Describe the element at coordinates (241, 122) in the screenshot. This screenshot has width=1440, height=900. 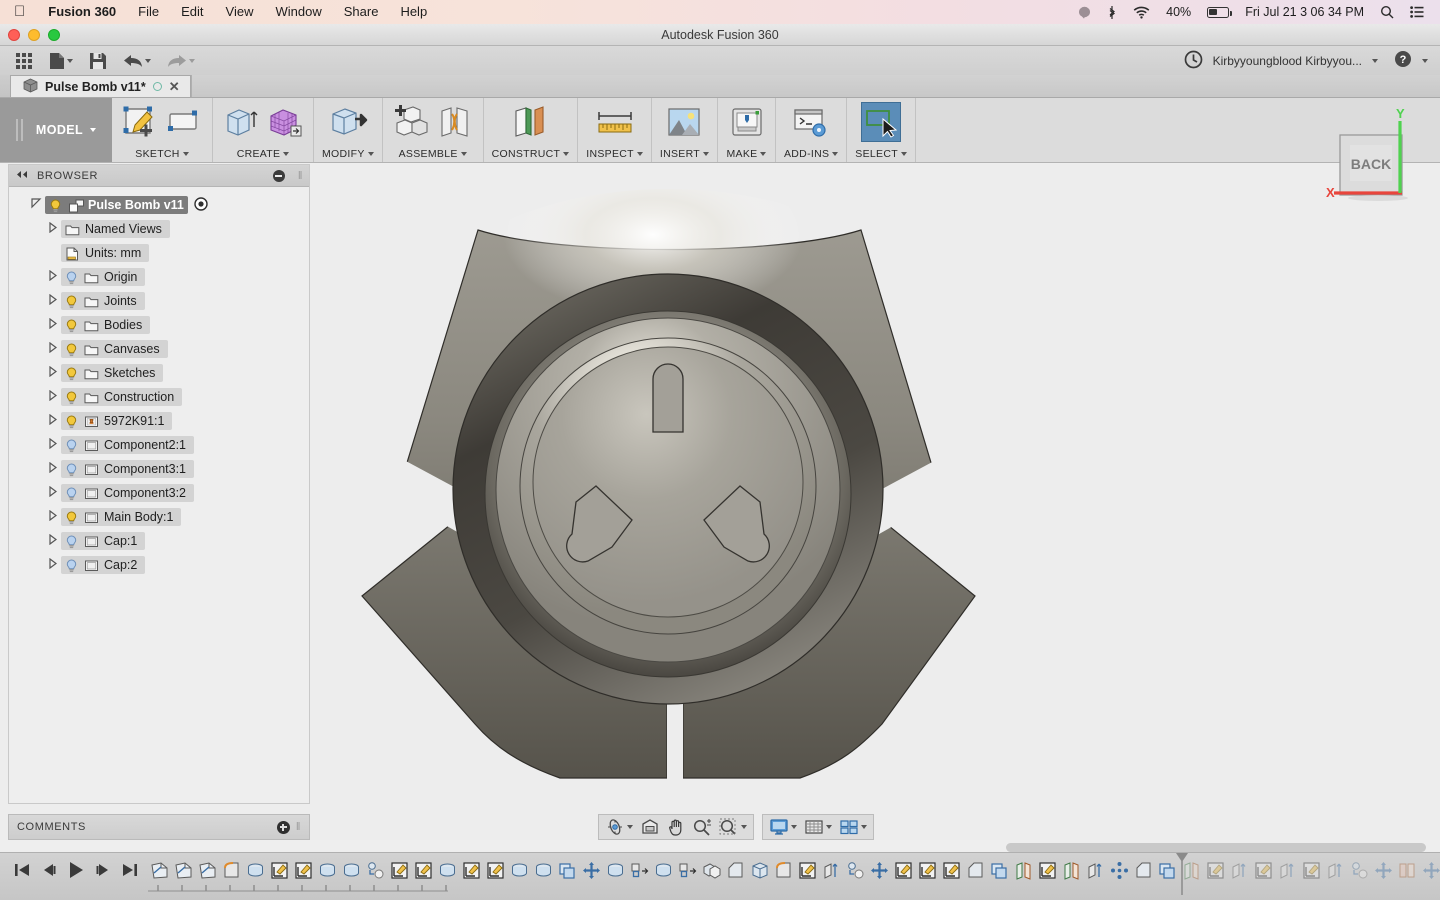
I see `extrude-icon` at that location.